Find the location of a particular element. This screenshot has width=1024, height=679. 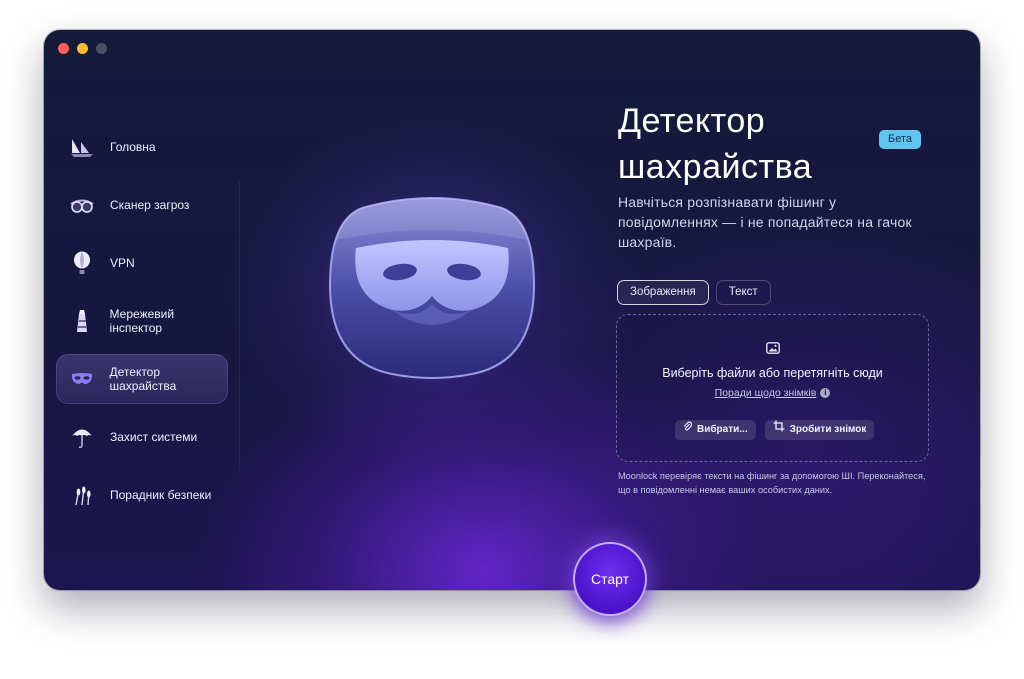

sidebar-item-system-protection: Захист системи is located at coordinates (142, 437).